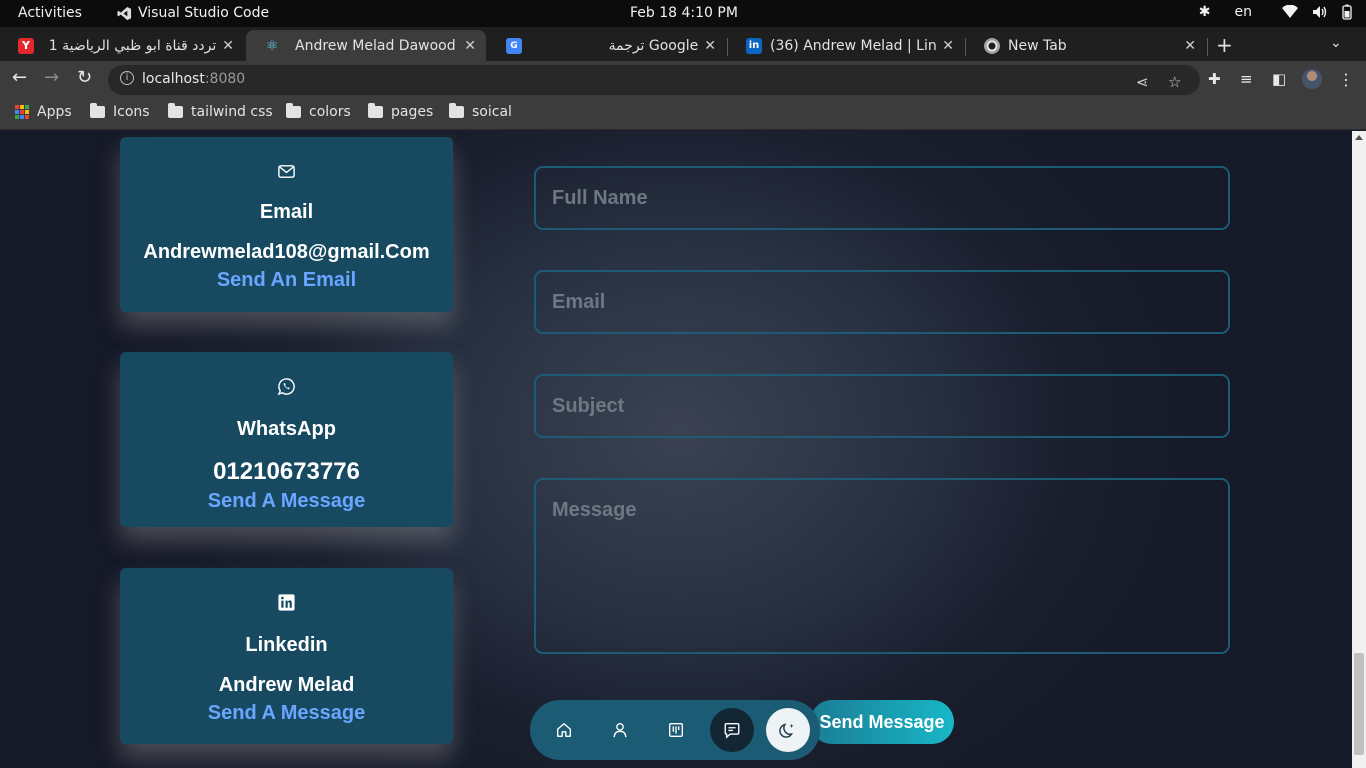 This screenshot has height=768, width=1366. What do you see at coordinates (133, 45) in the screenshot?
I see `tab-title: تردد قناة ابو ظبي الرياضية 1` at bounding box center [133, 45].